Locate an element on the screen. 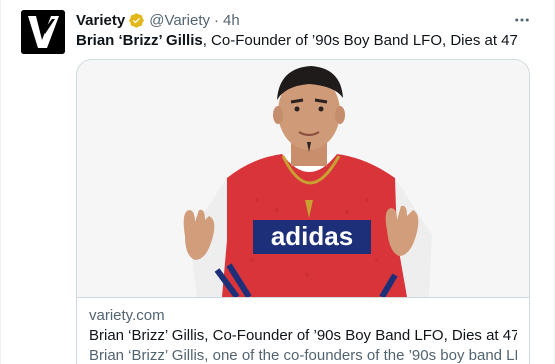  author-handle: @Variety is located at coordinates (179, 20).